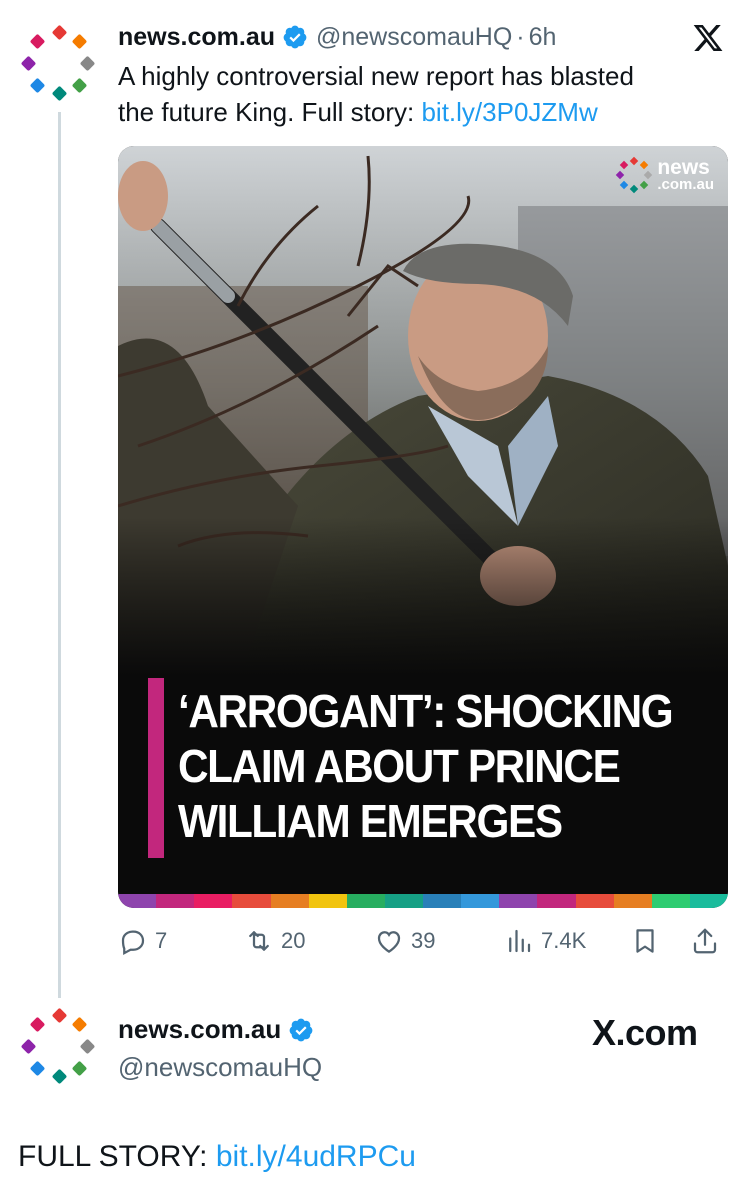 The height and width of the screenshot is (1200, 745). What do you see at coordinates (389, 942) in the screenshot?
I see `heart-icon` at bounding box center [389, 942].